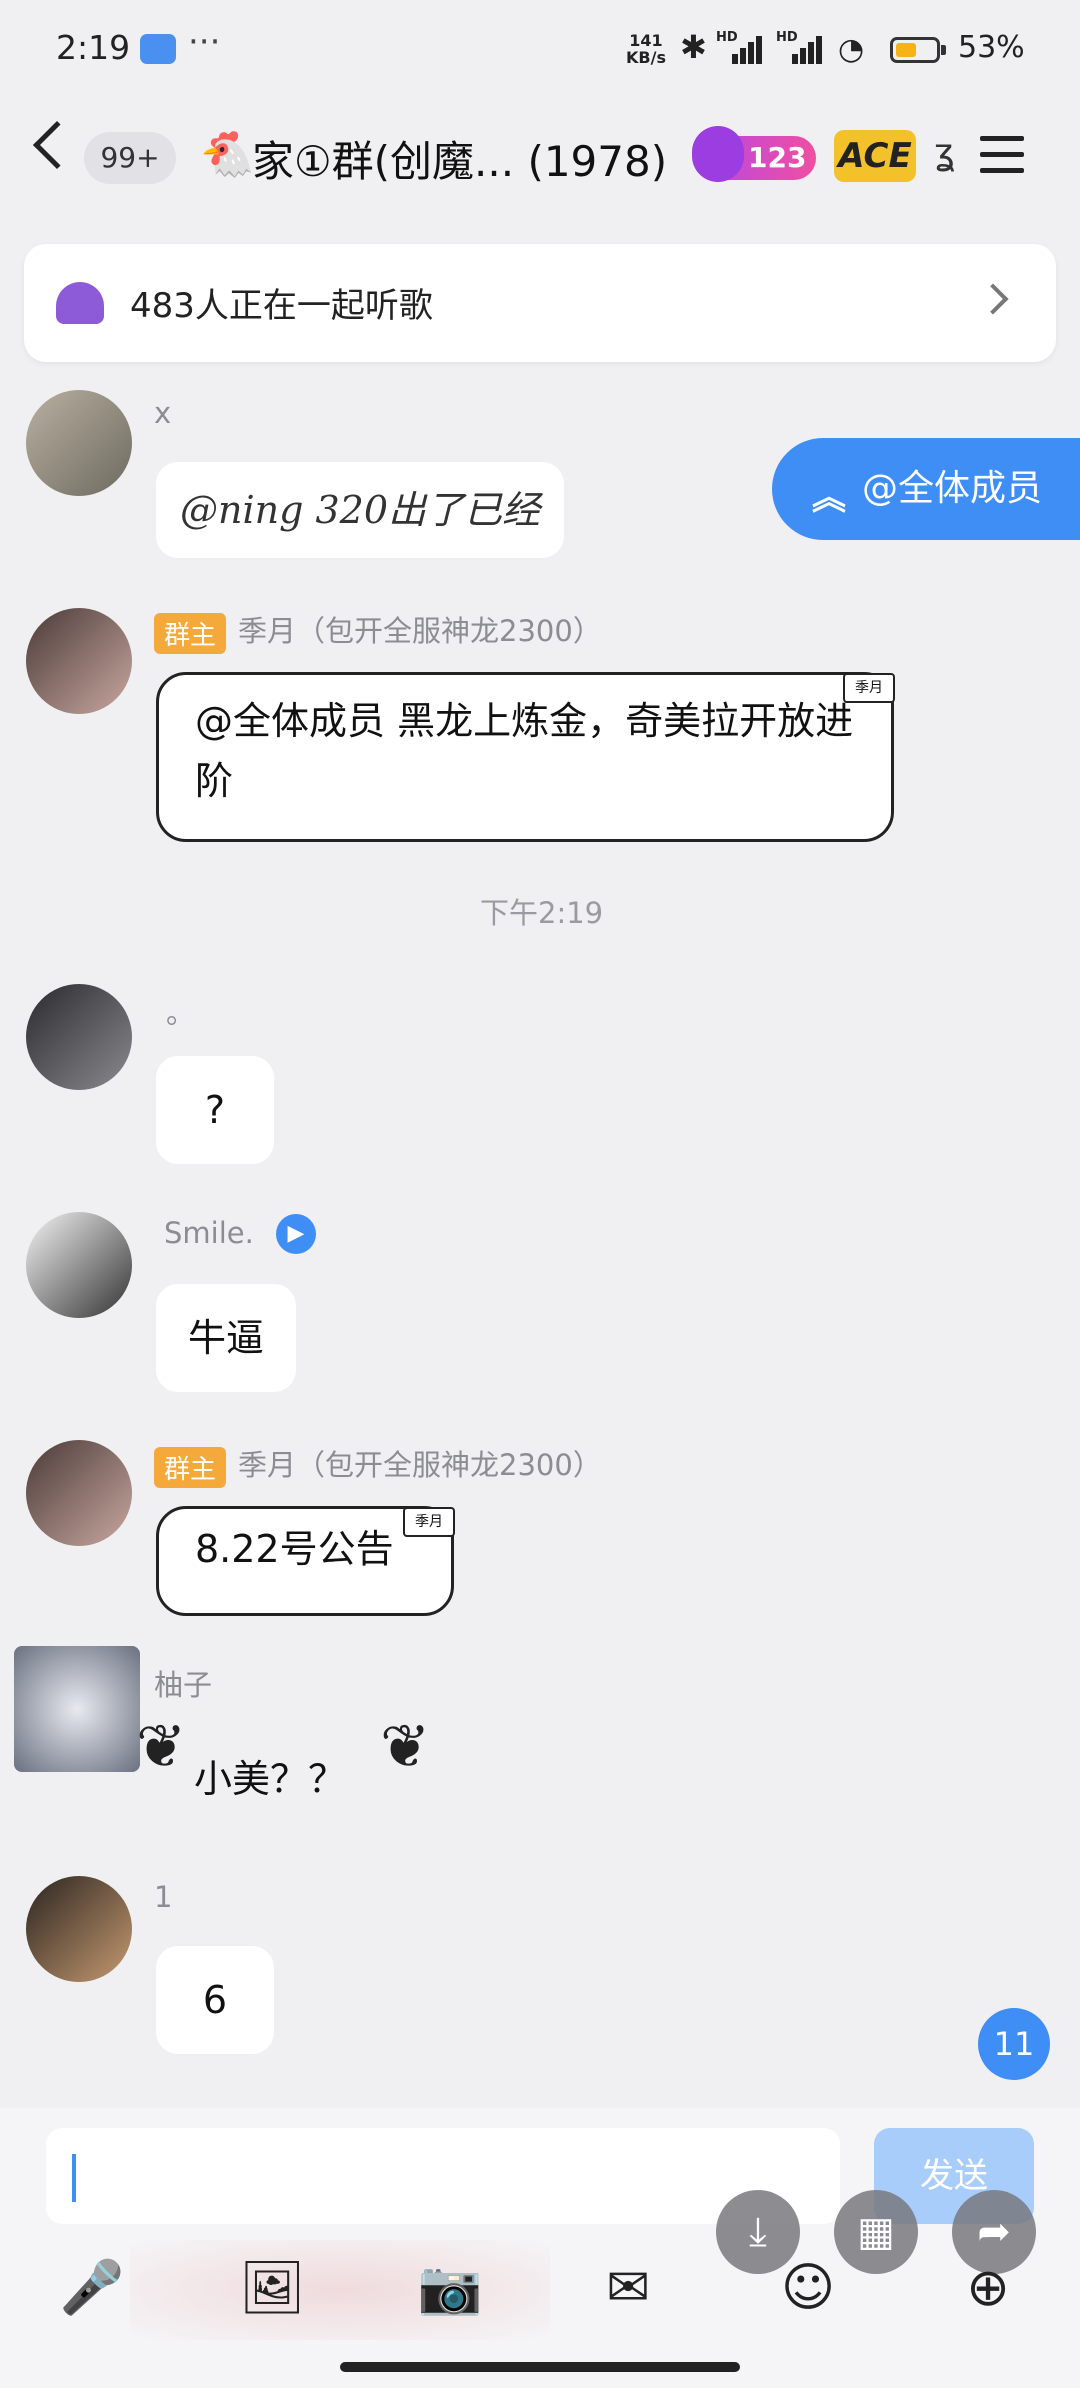 The width and height of the screenshot is (1080, 2388). Describe the element at coordinates (943, 50) in the screenshot. I see `battery-tip` at that location.